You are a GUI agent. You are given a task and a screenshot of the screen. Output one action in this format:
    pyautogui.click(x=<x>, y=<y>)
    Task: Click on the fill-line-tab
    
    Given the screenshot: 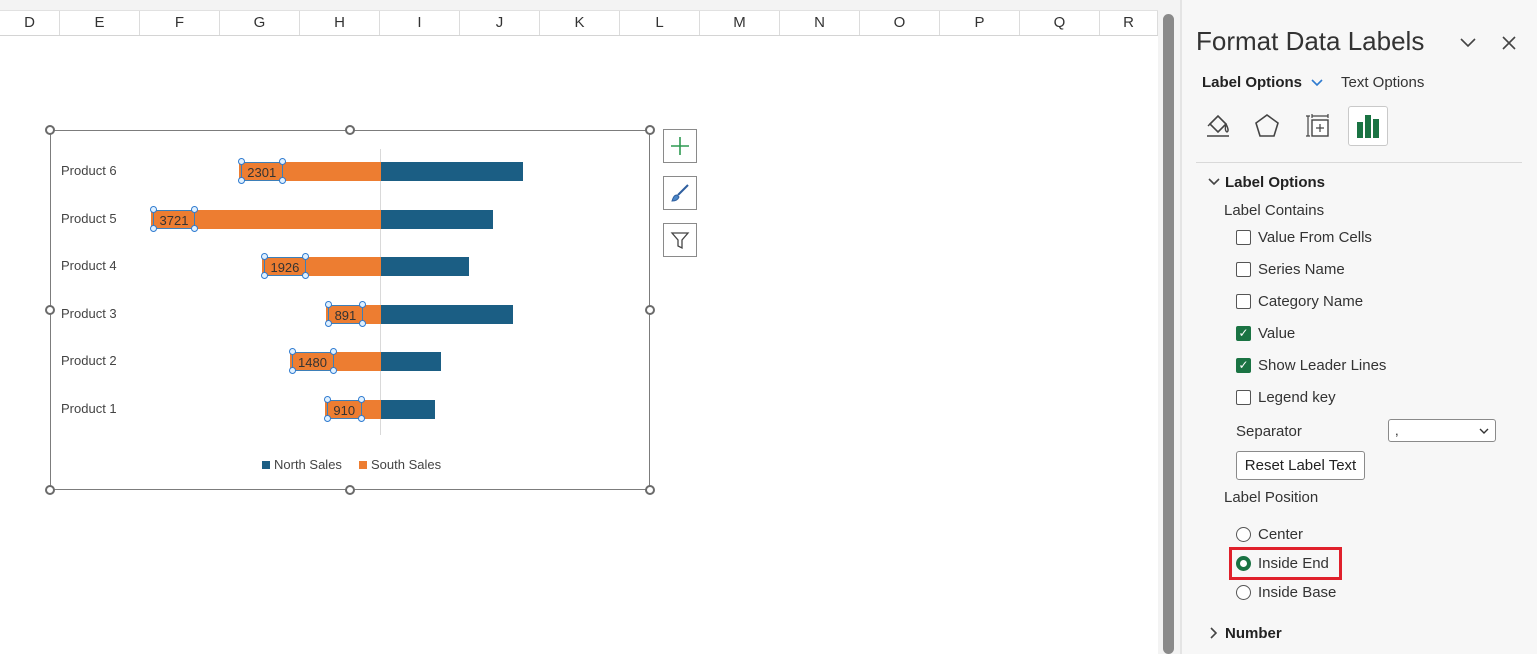 What is the action you would take?
    pyautogui.click(x=1218, y=126)
    